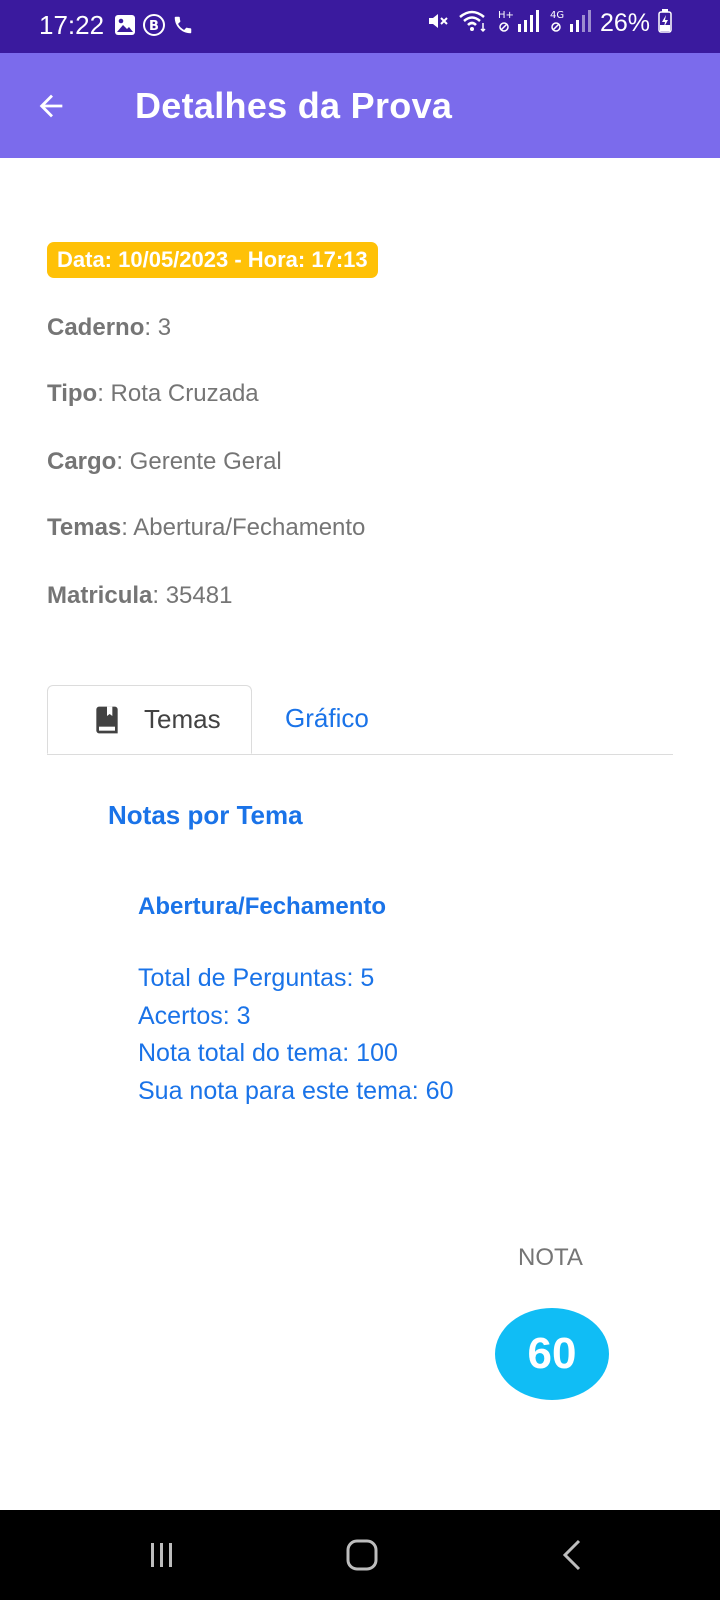 The image size is (720, 1600). Describe the element at coordinates (84, 527) in the screenshot. I see `temas-label: Temas` at that location.